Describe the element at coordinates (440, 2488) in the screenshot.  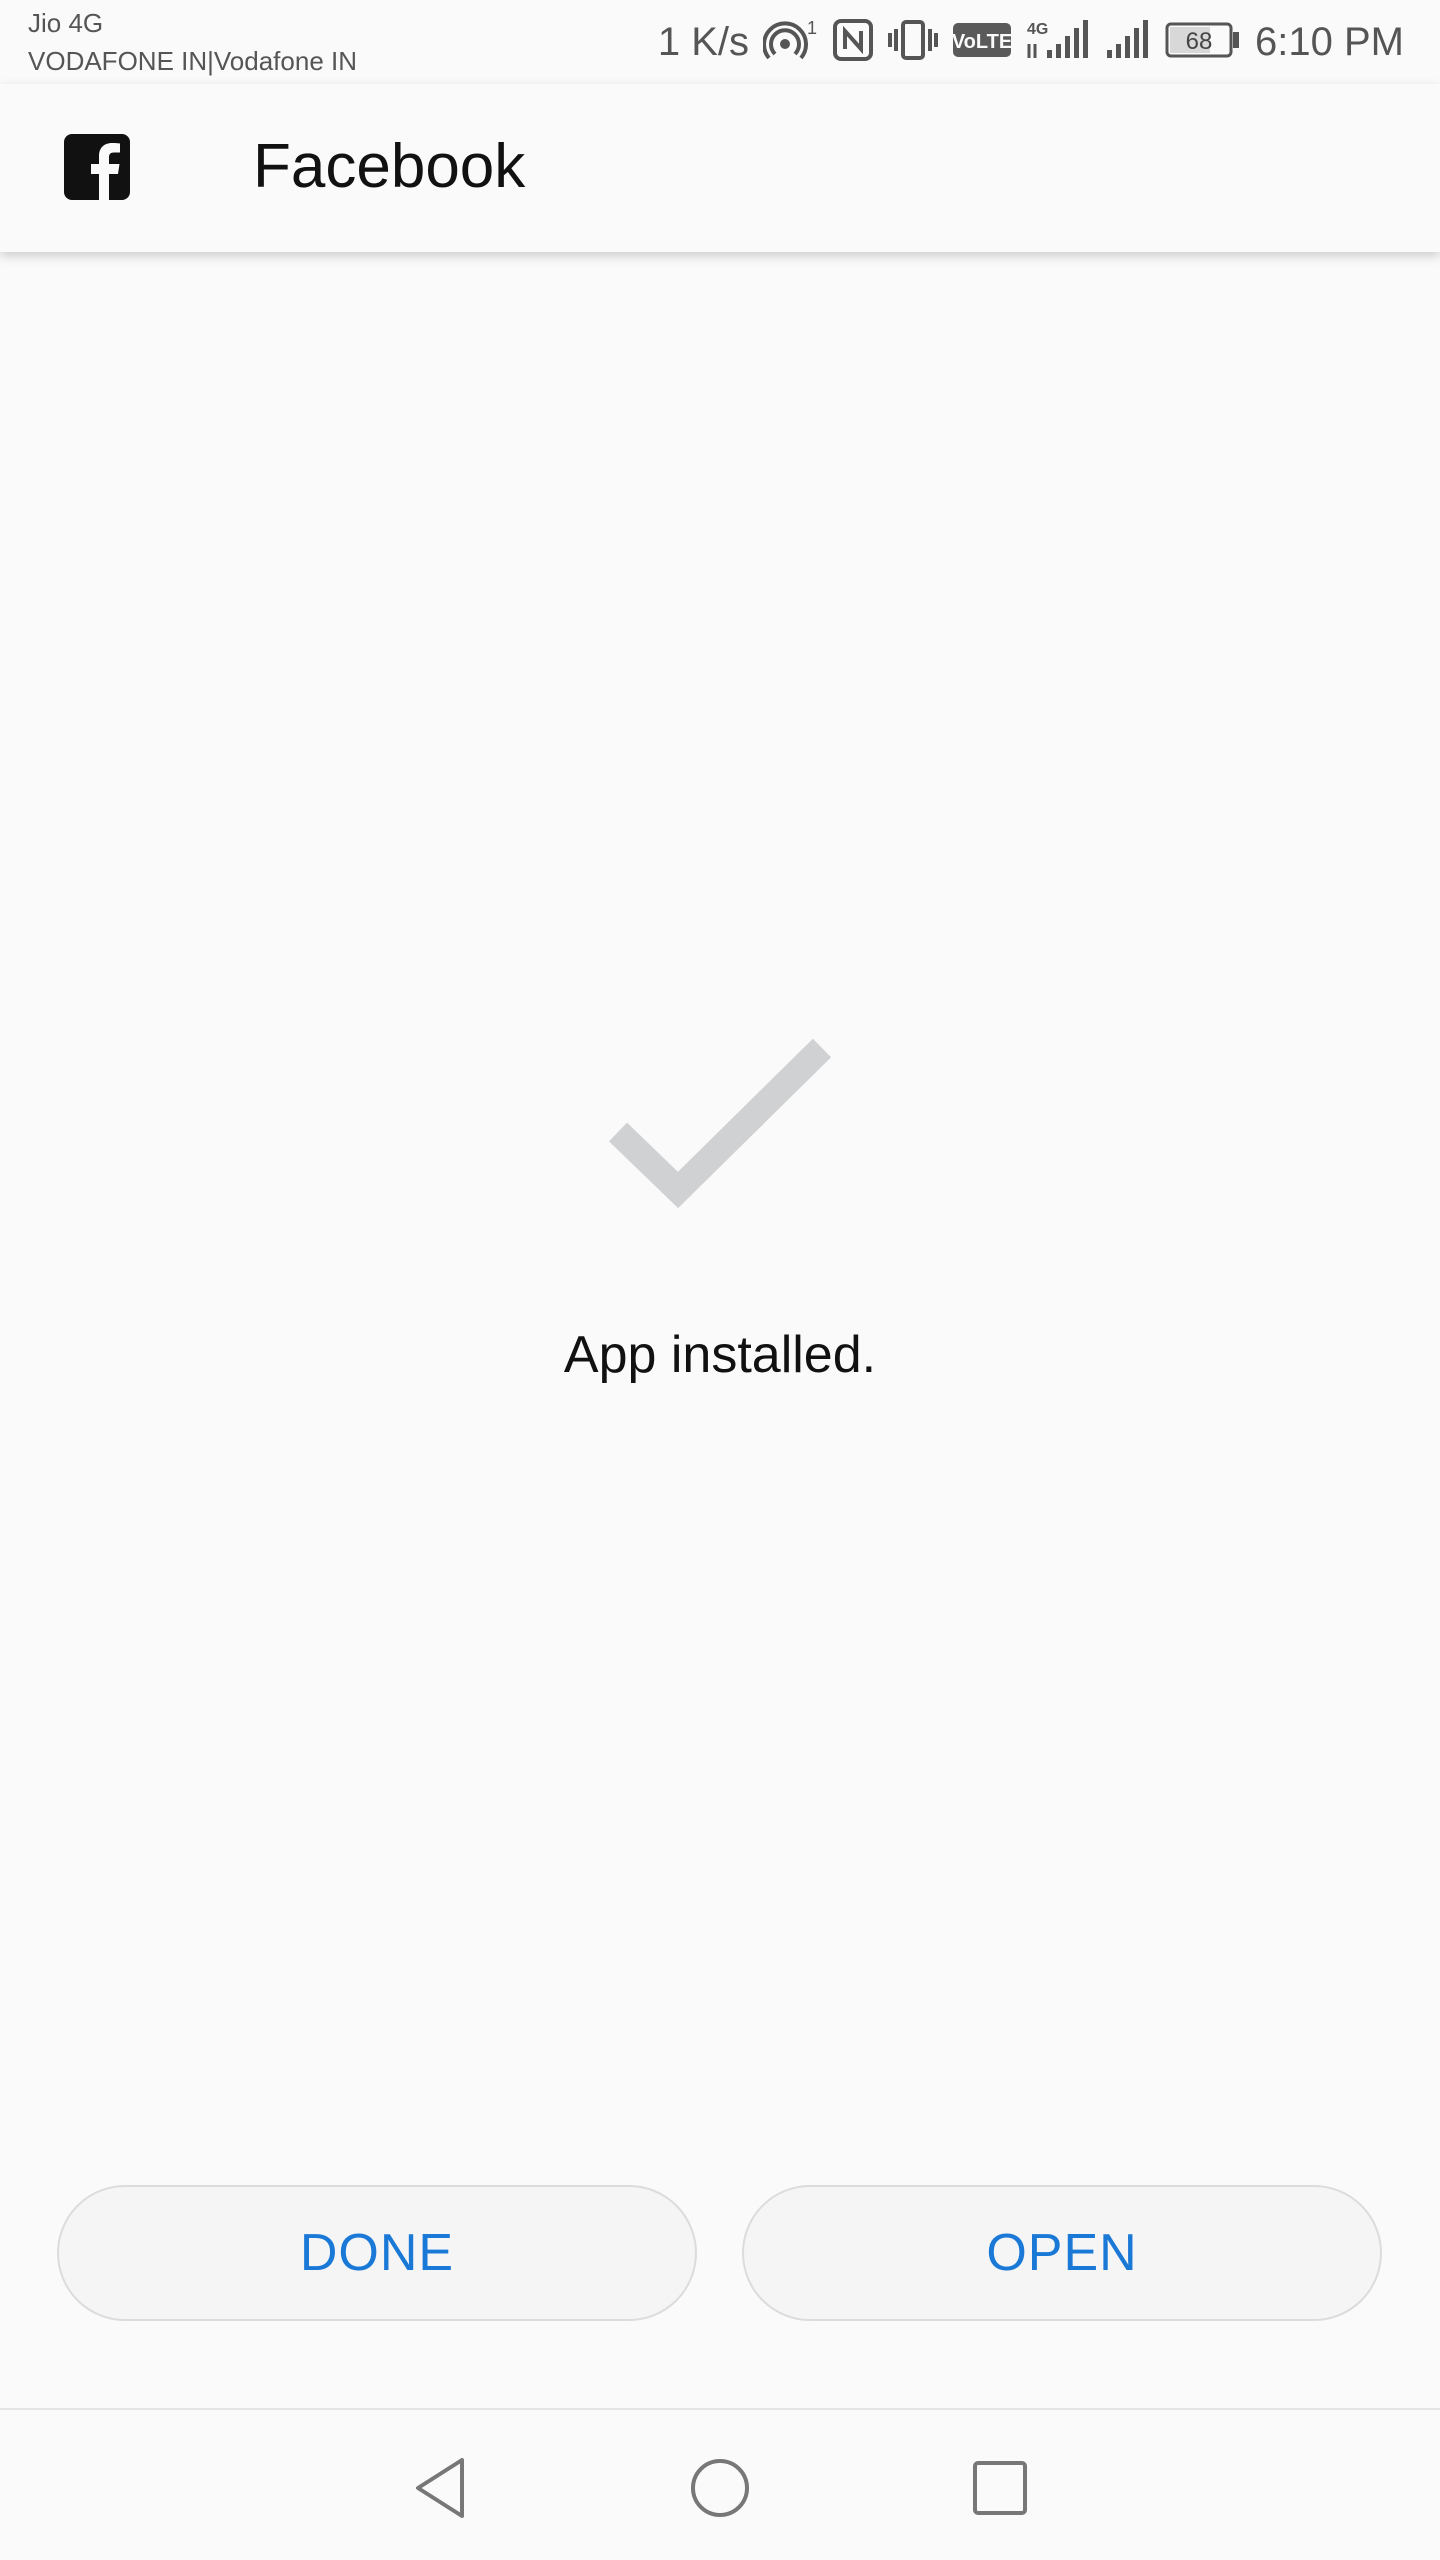
I see `back-triangle-icon` at that location.